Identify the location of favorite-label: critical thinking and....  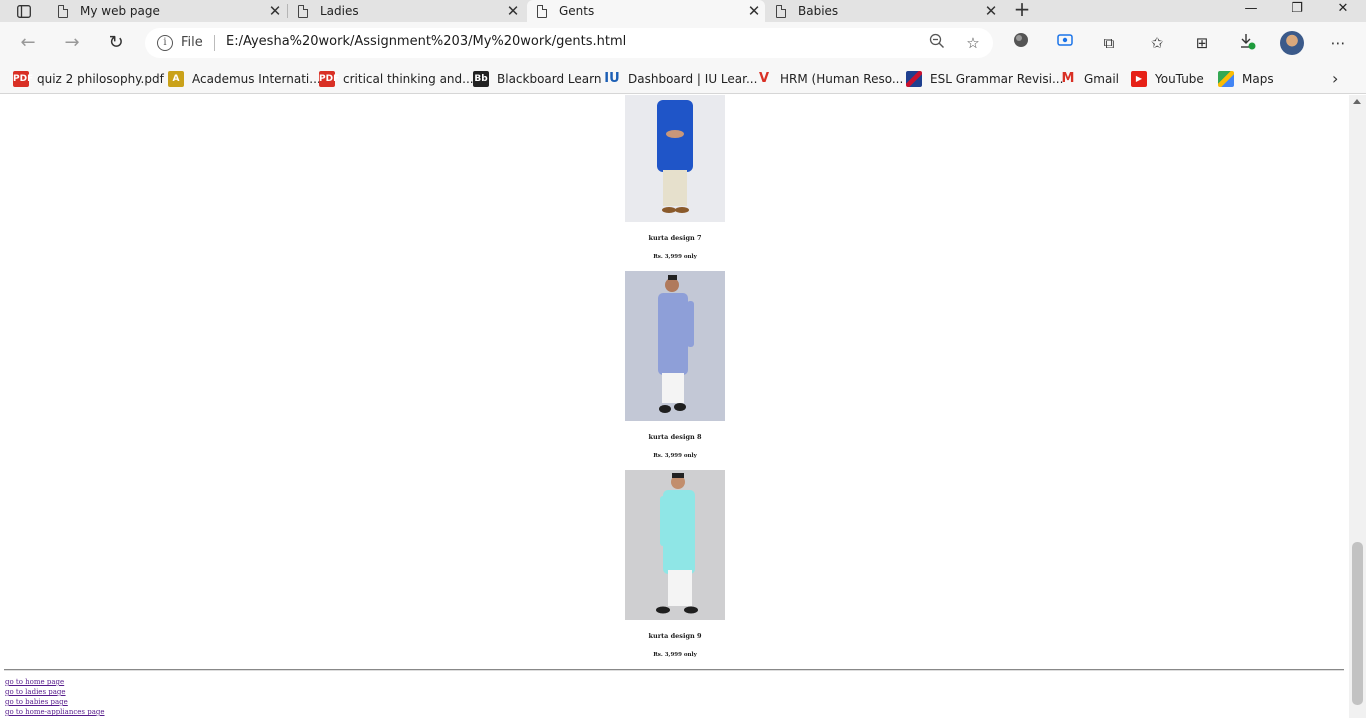
(408, 79).